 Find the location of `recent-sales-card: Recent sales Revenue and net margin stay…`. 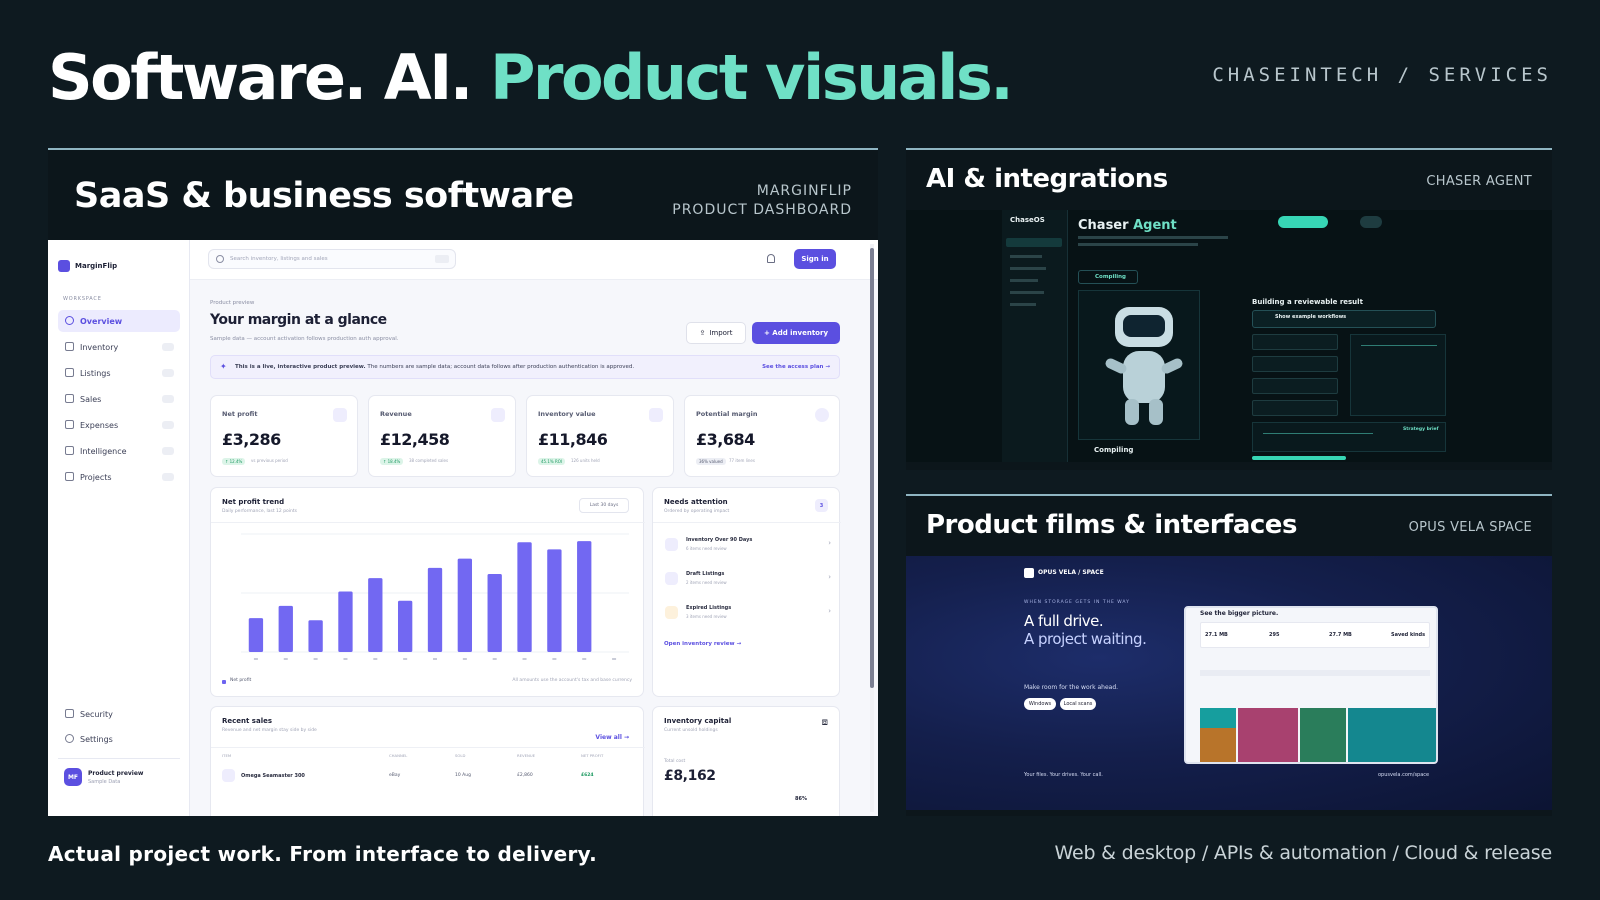

recent-sales-card: Recent sales Revenue and net margin stay… is located at coordinates (427, 761).